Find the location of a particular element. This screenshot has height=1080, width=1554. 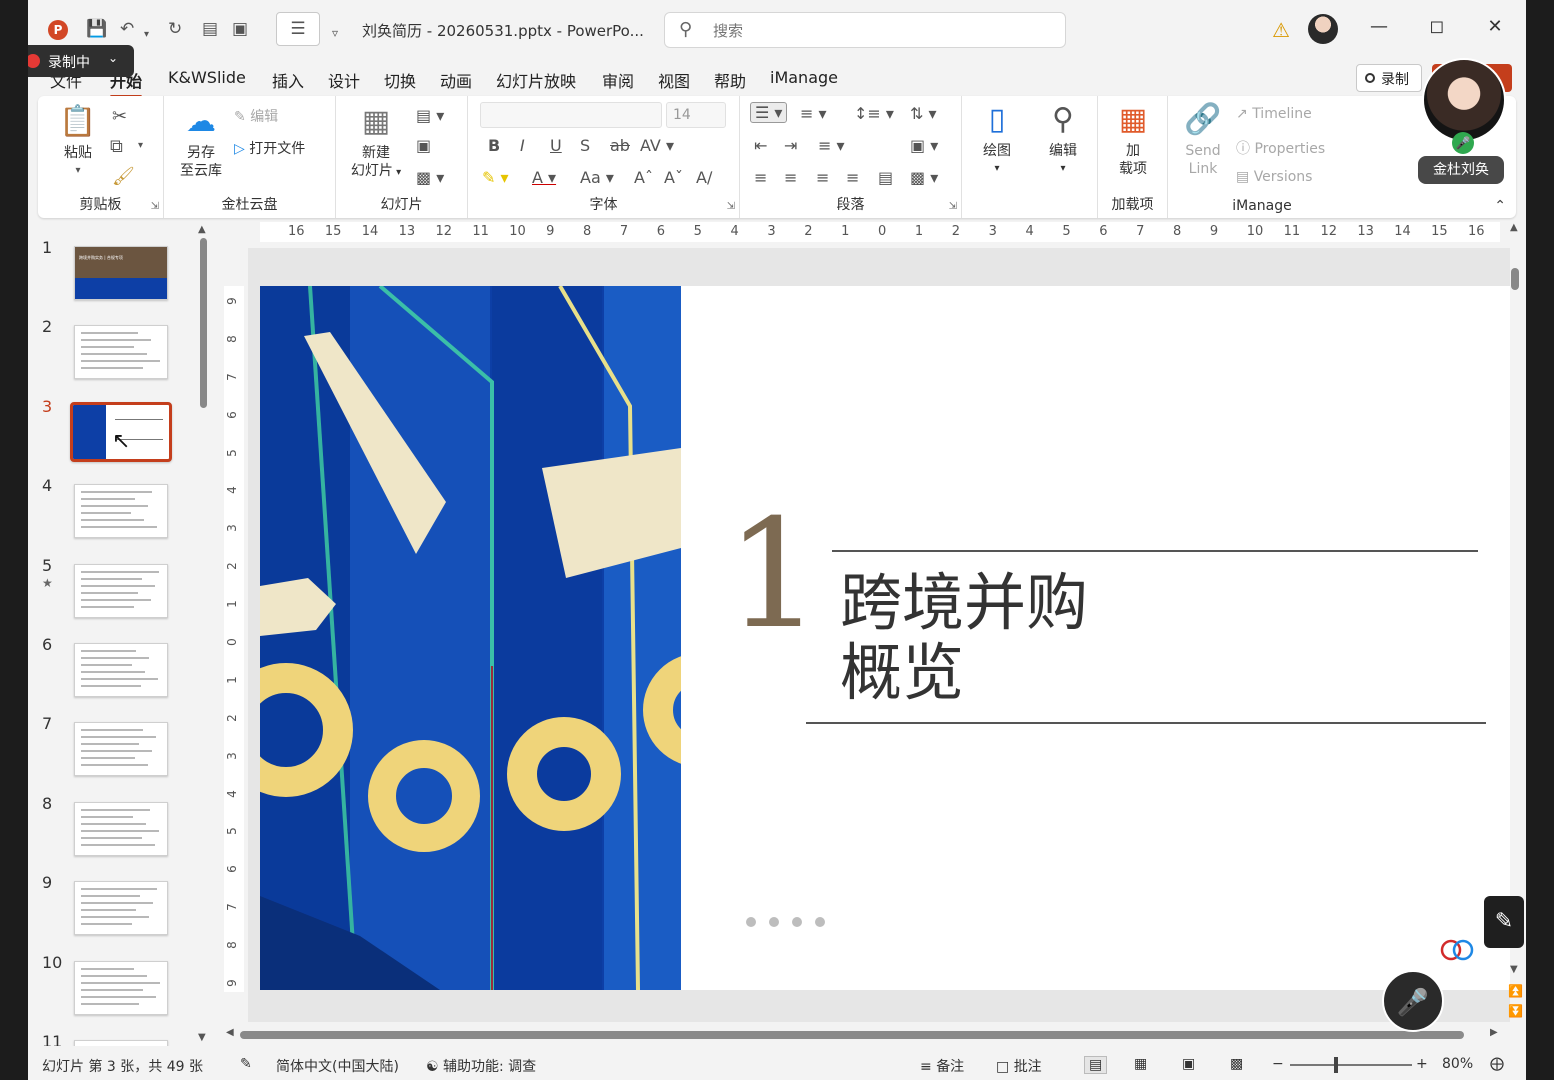

timeline-button: ↗ Timeline is located at coordinates (1274, 114).